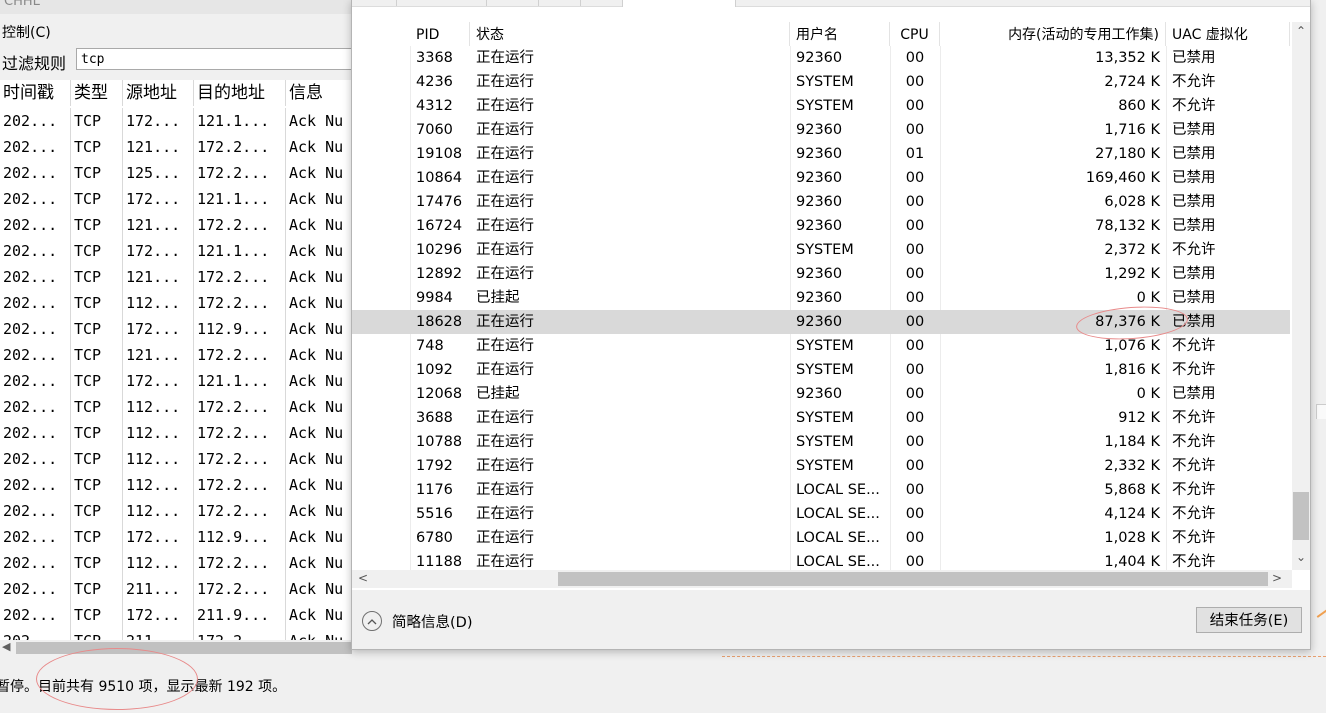 The width and height of the screenshot is (1326, 713). Describe the element at coordinates (630, 34) in the screenshot. I see `col-header-status: 状态` at that location.